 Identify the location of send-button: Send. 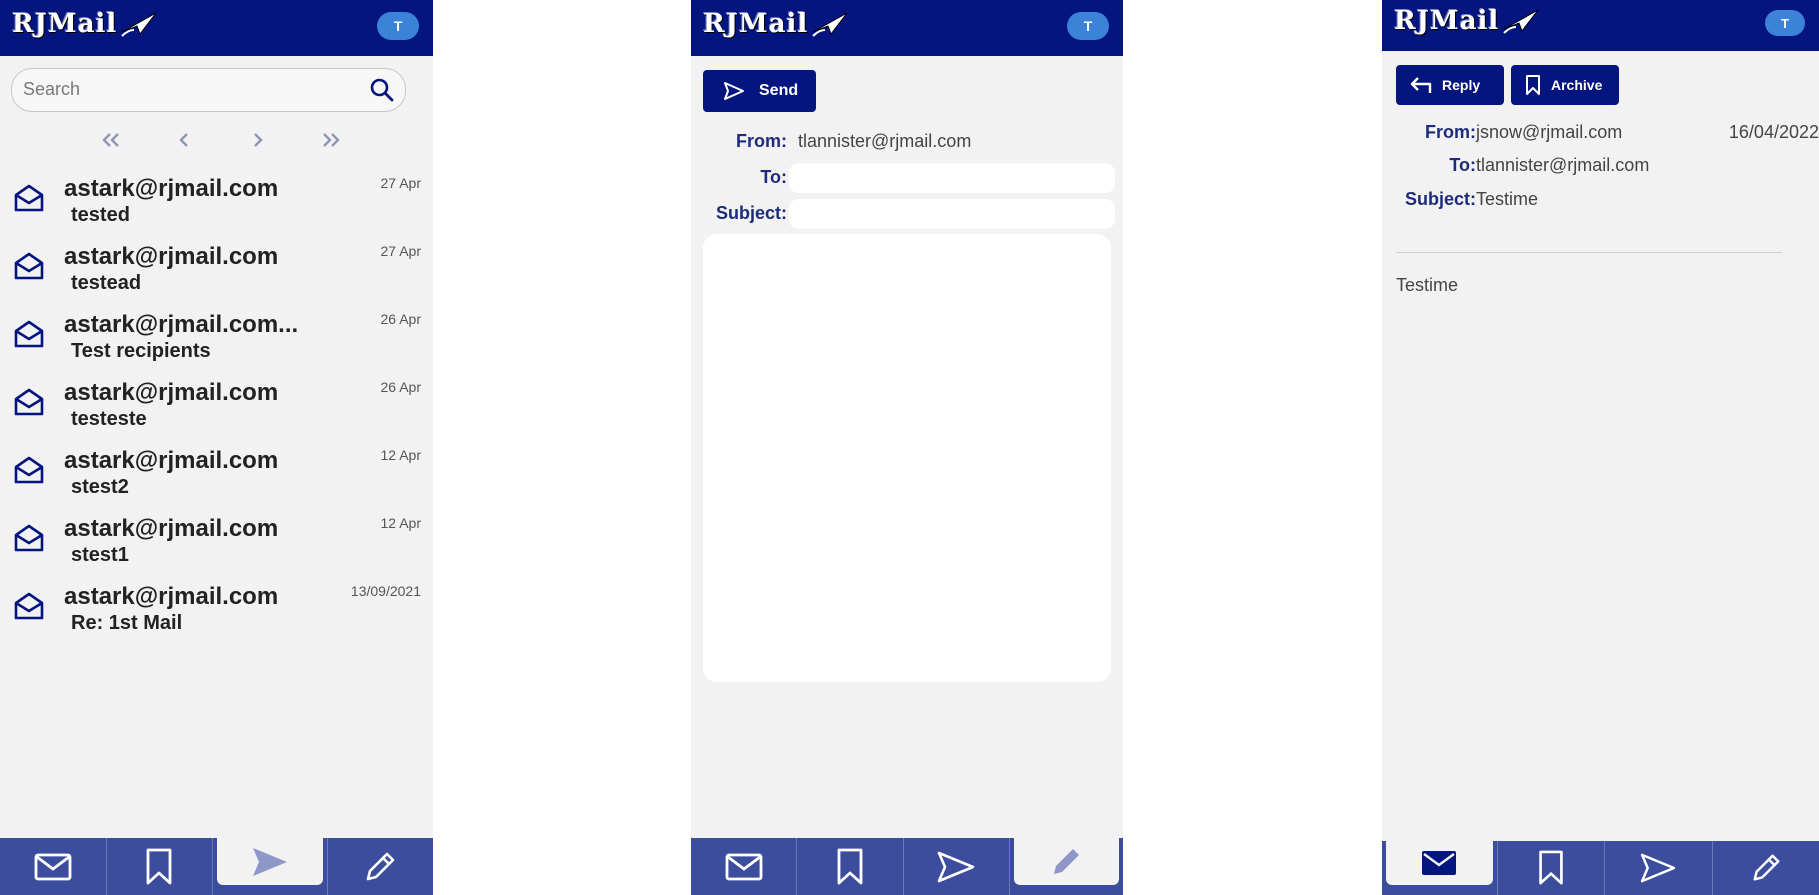
(759, 91).